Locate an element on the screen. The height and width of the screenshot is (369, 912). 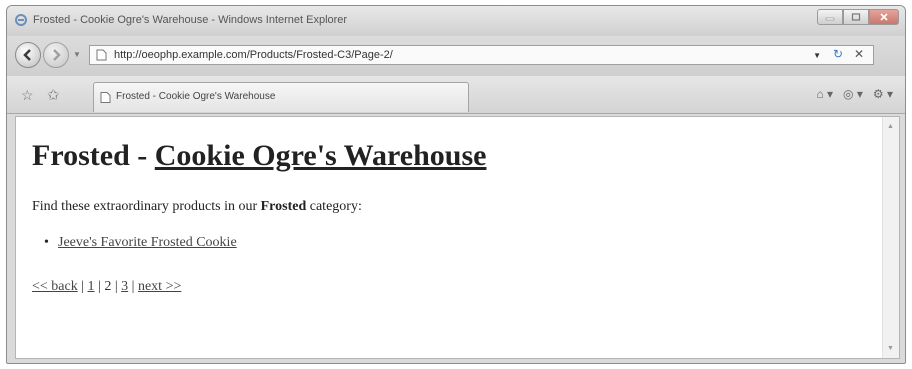
back-icon is located at coordinates (27, 55).